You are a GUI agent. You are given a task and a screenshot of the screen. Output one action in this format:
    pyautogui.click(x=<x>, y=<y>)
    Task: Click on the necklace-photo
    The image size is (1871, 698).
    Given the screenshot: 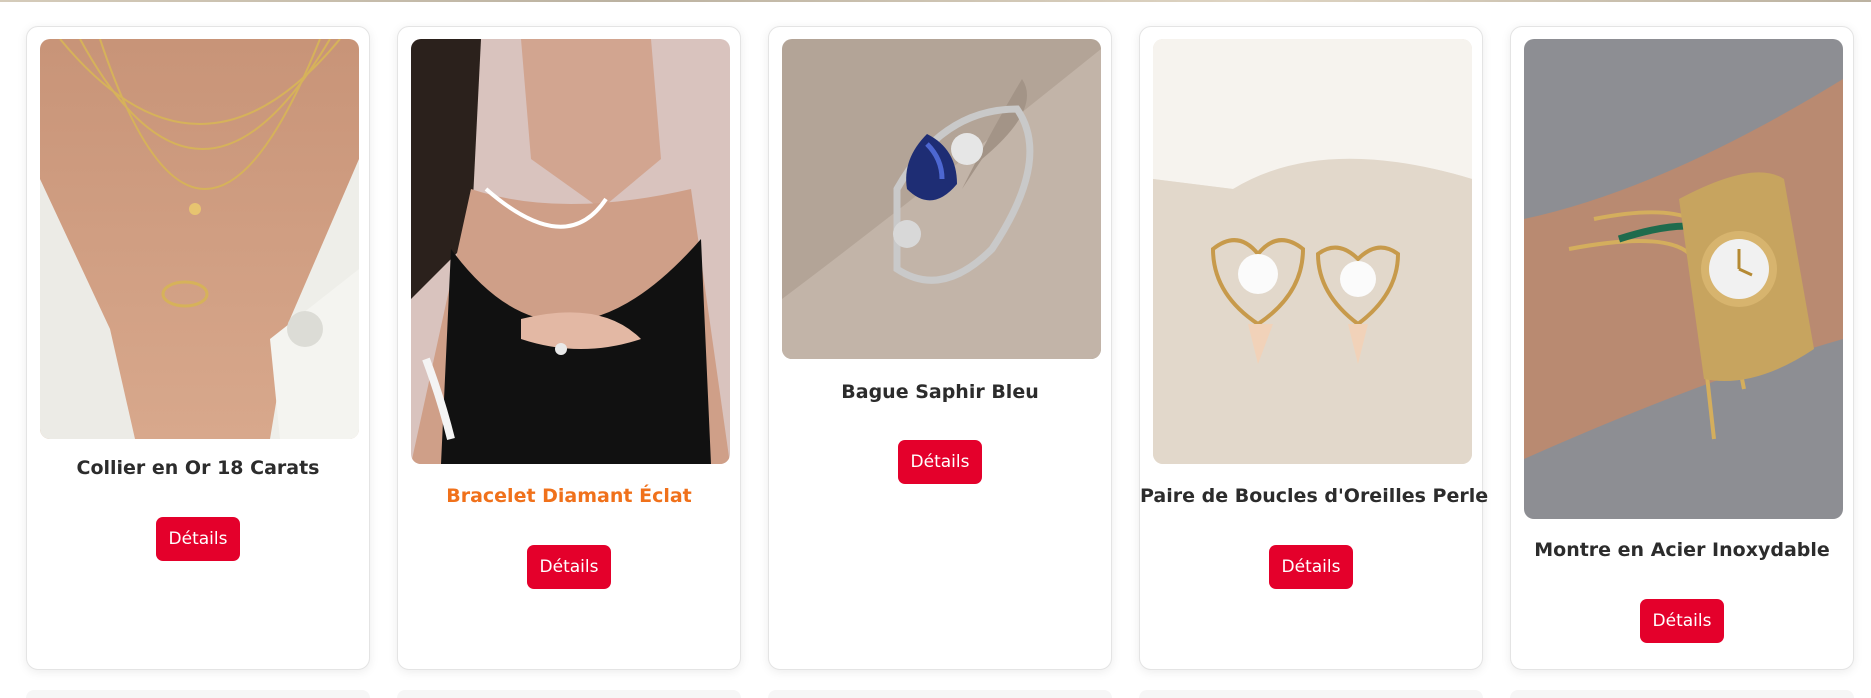 What is the action you would take?
    pyautogui.click(x=199, y=239)
    